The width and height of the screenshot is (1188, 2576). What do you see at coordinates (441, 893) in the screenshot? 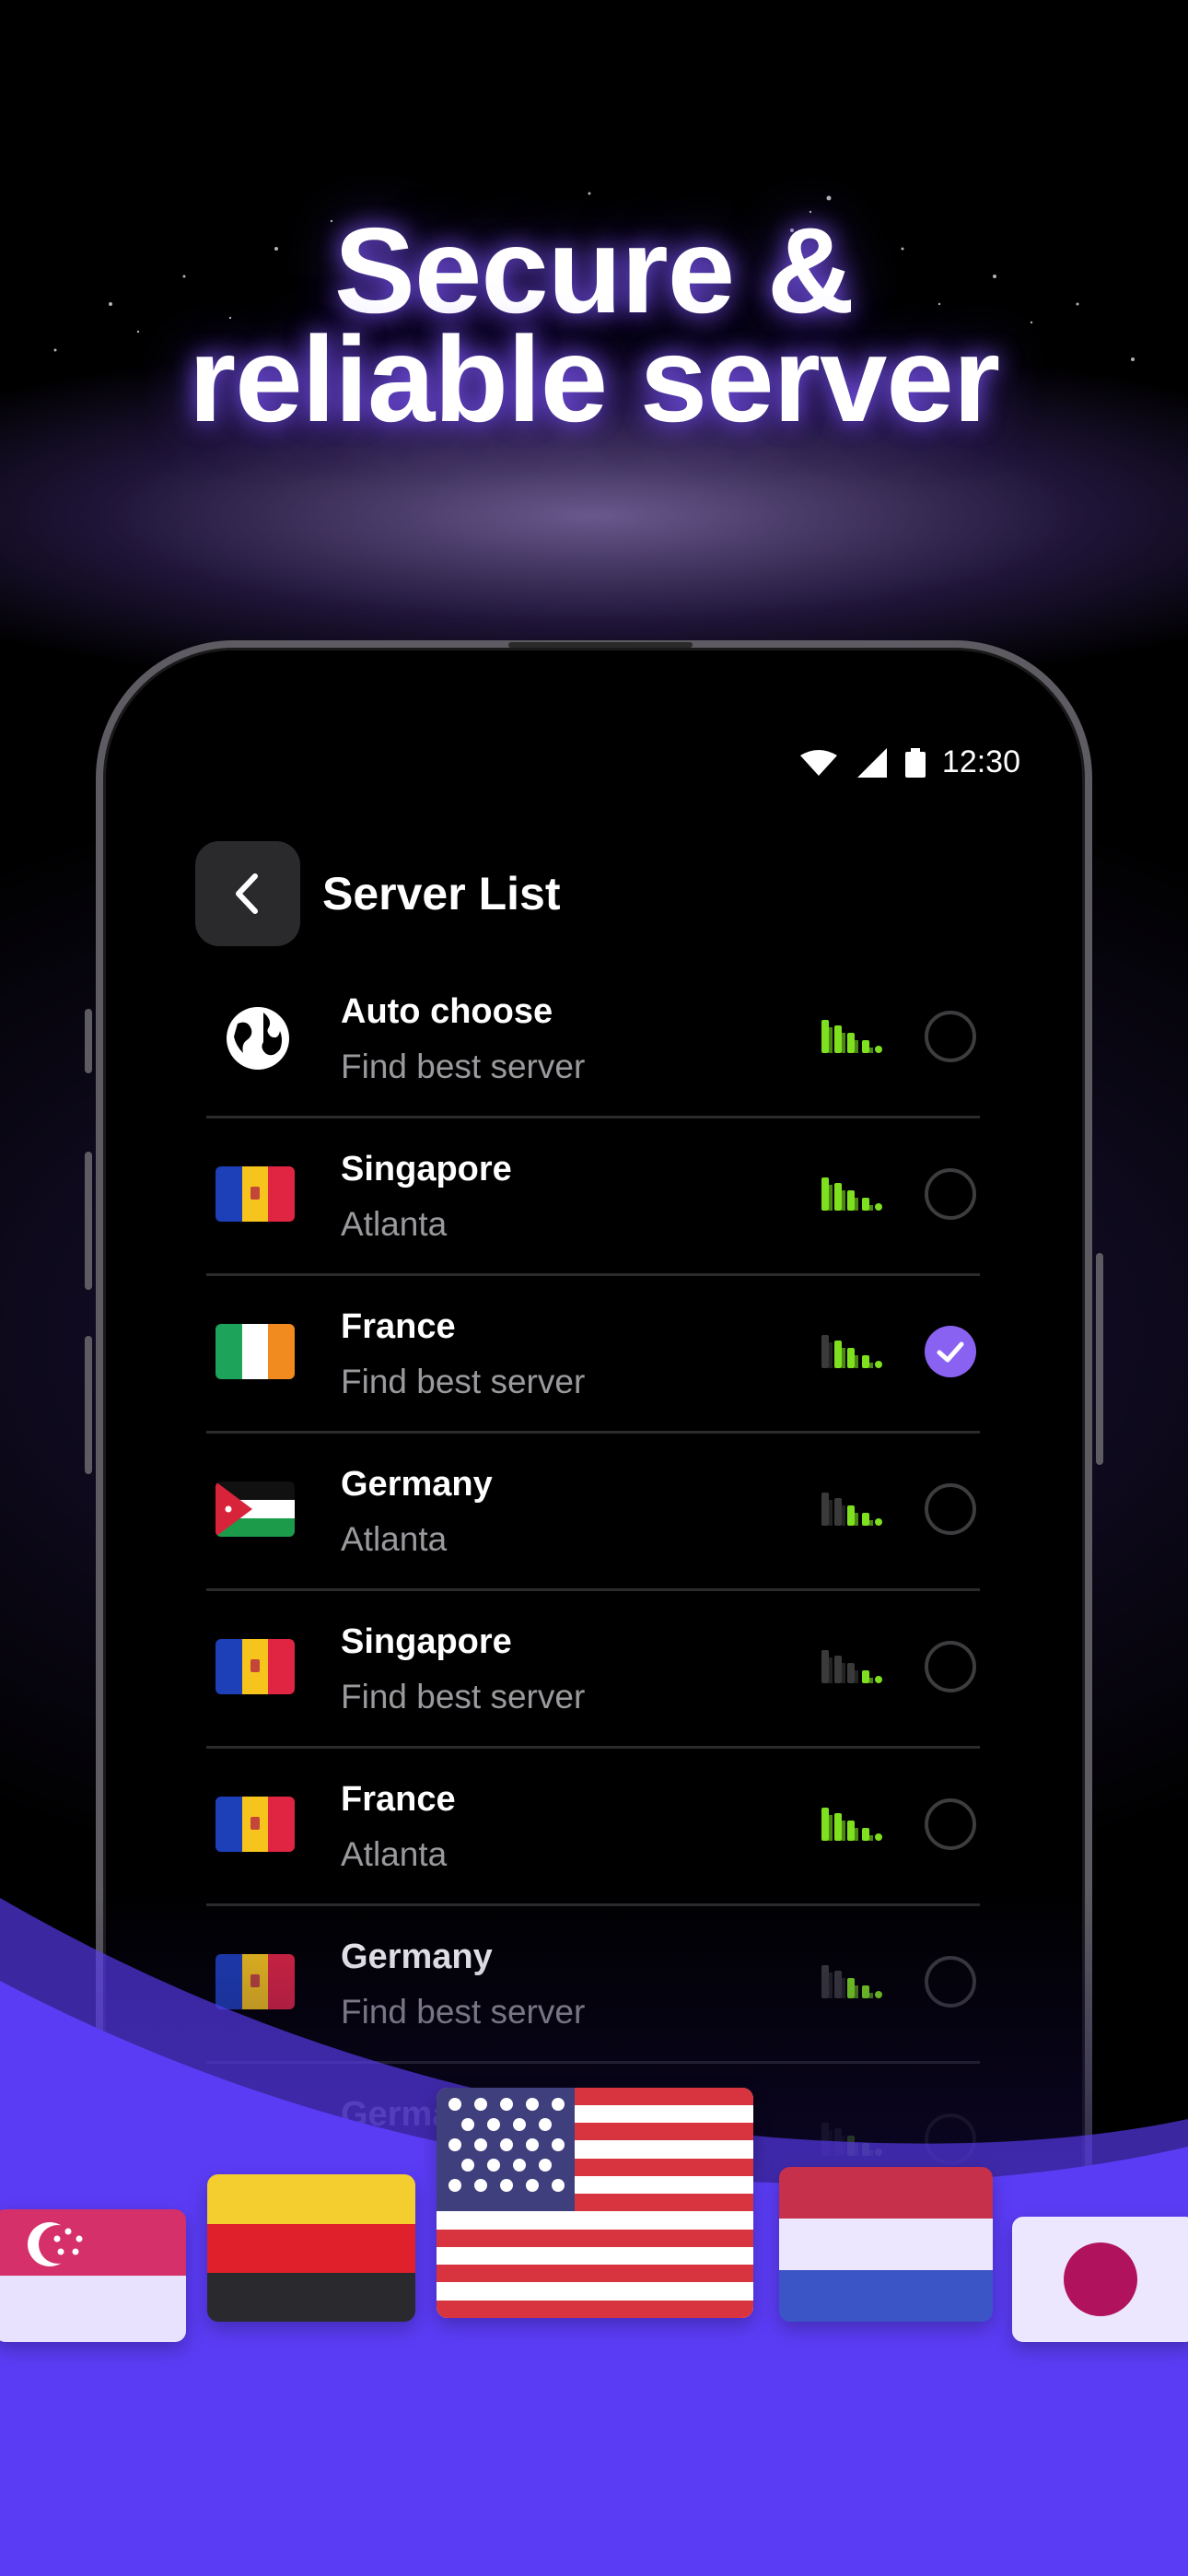
I see `page-title: Server List` at bounding box center [441, 893].